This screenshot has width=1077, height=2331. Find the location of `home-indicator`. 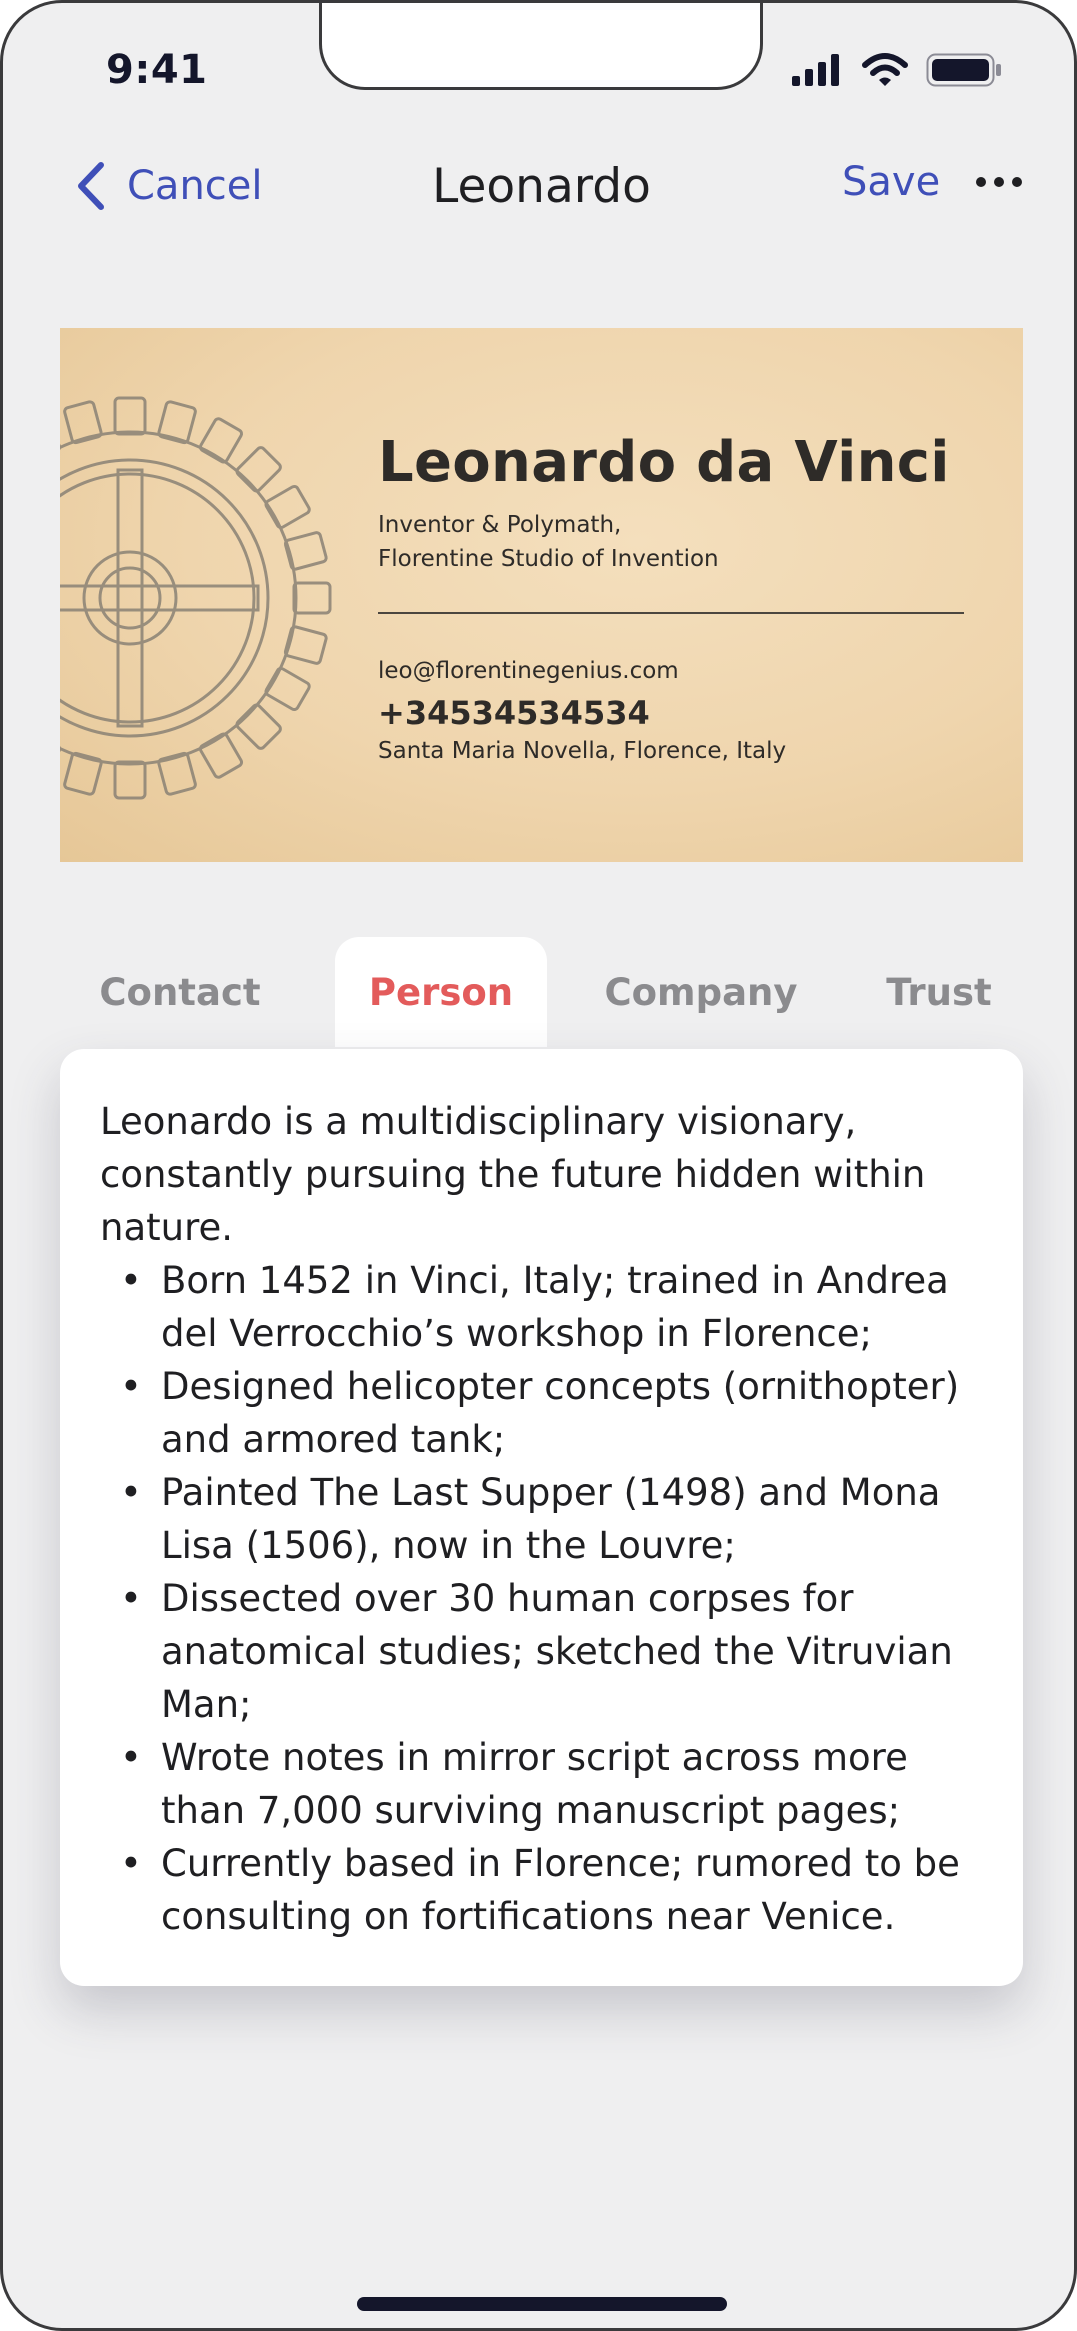

home-indicator is located at coordinates (542, 2304).